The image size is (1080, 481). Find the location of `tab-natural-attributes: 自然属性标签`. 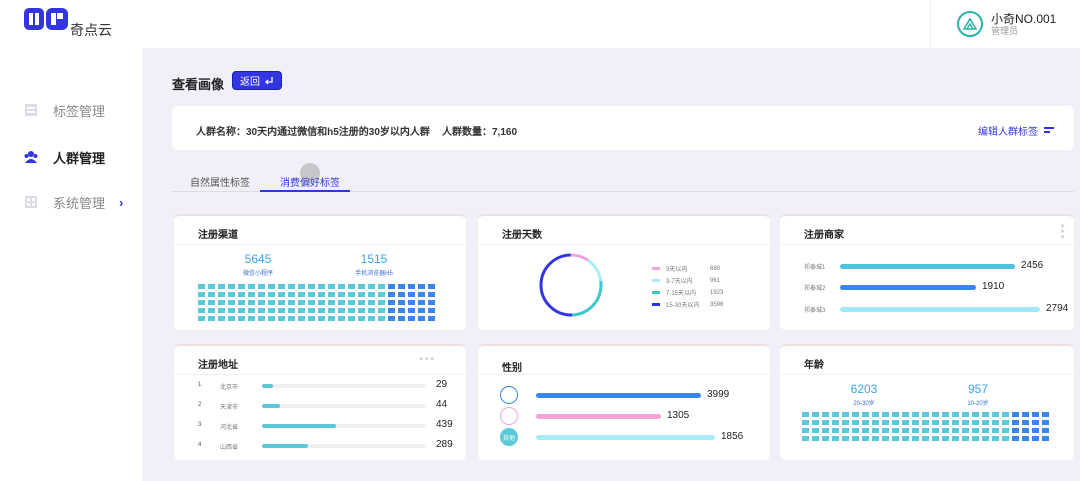

tab-natural-attributes: 自然属性标签 is located at coordinates (220, 181).